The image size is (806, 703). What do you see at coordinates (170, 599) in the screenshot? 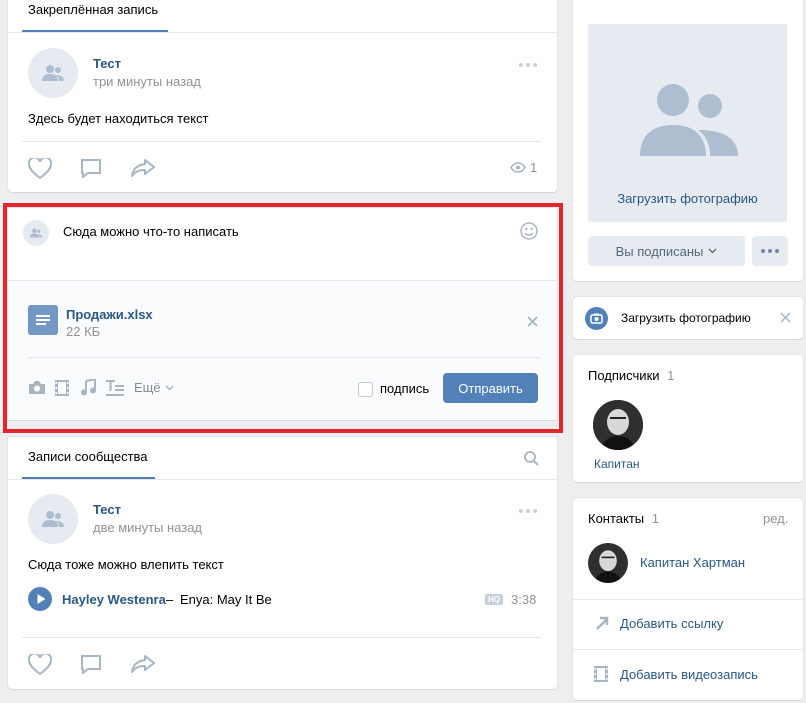
I see `track-dash: –` at bounding box center [170, 599].